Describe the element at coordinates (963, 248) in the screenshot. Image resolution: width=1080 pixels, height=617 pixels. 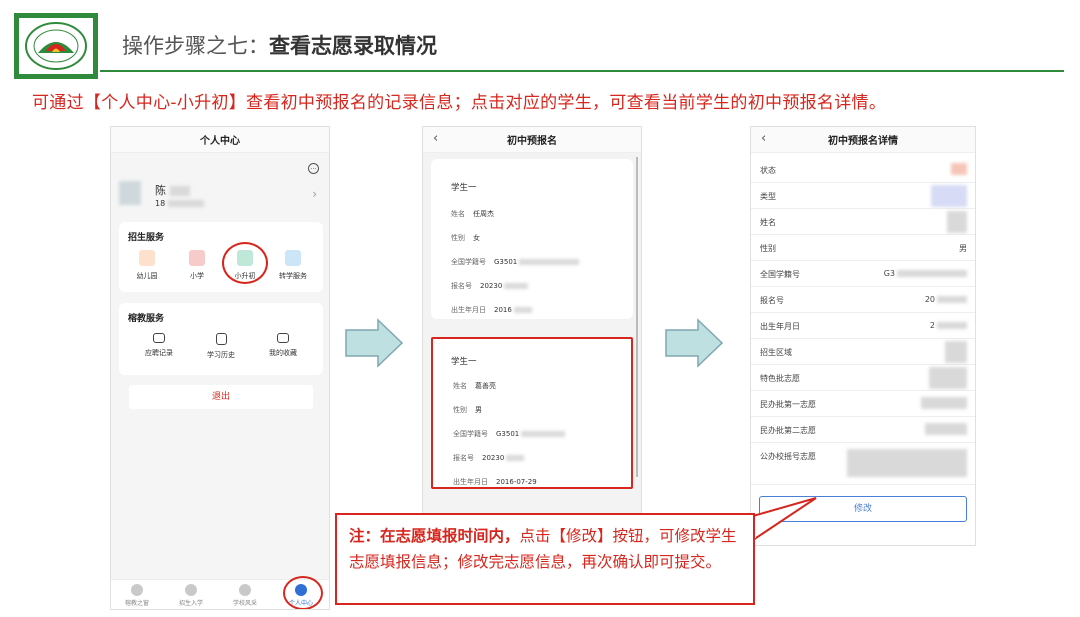
I see `row-value: 男` at that location.